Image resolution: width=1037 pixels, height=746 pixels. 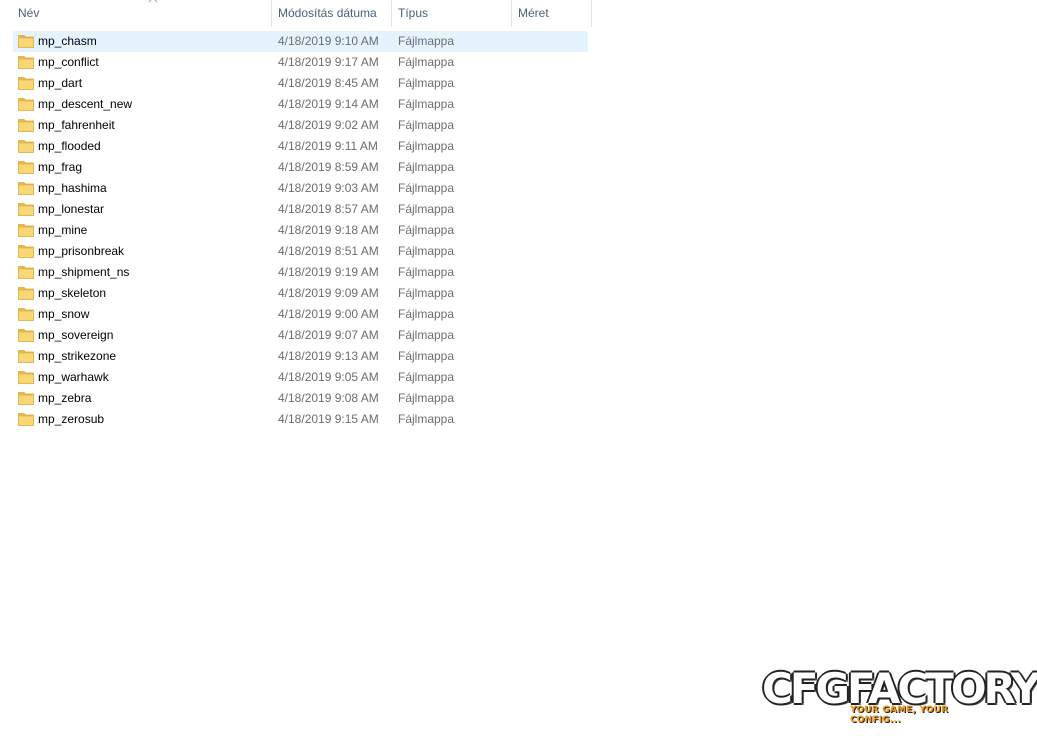 What do you see at coordinates (72, 293) in the screenshot?
I see `file-name: mp_skeleton` at bounding box center [72, 293].